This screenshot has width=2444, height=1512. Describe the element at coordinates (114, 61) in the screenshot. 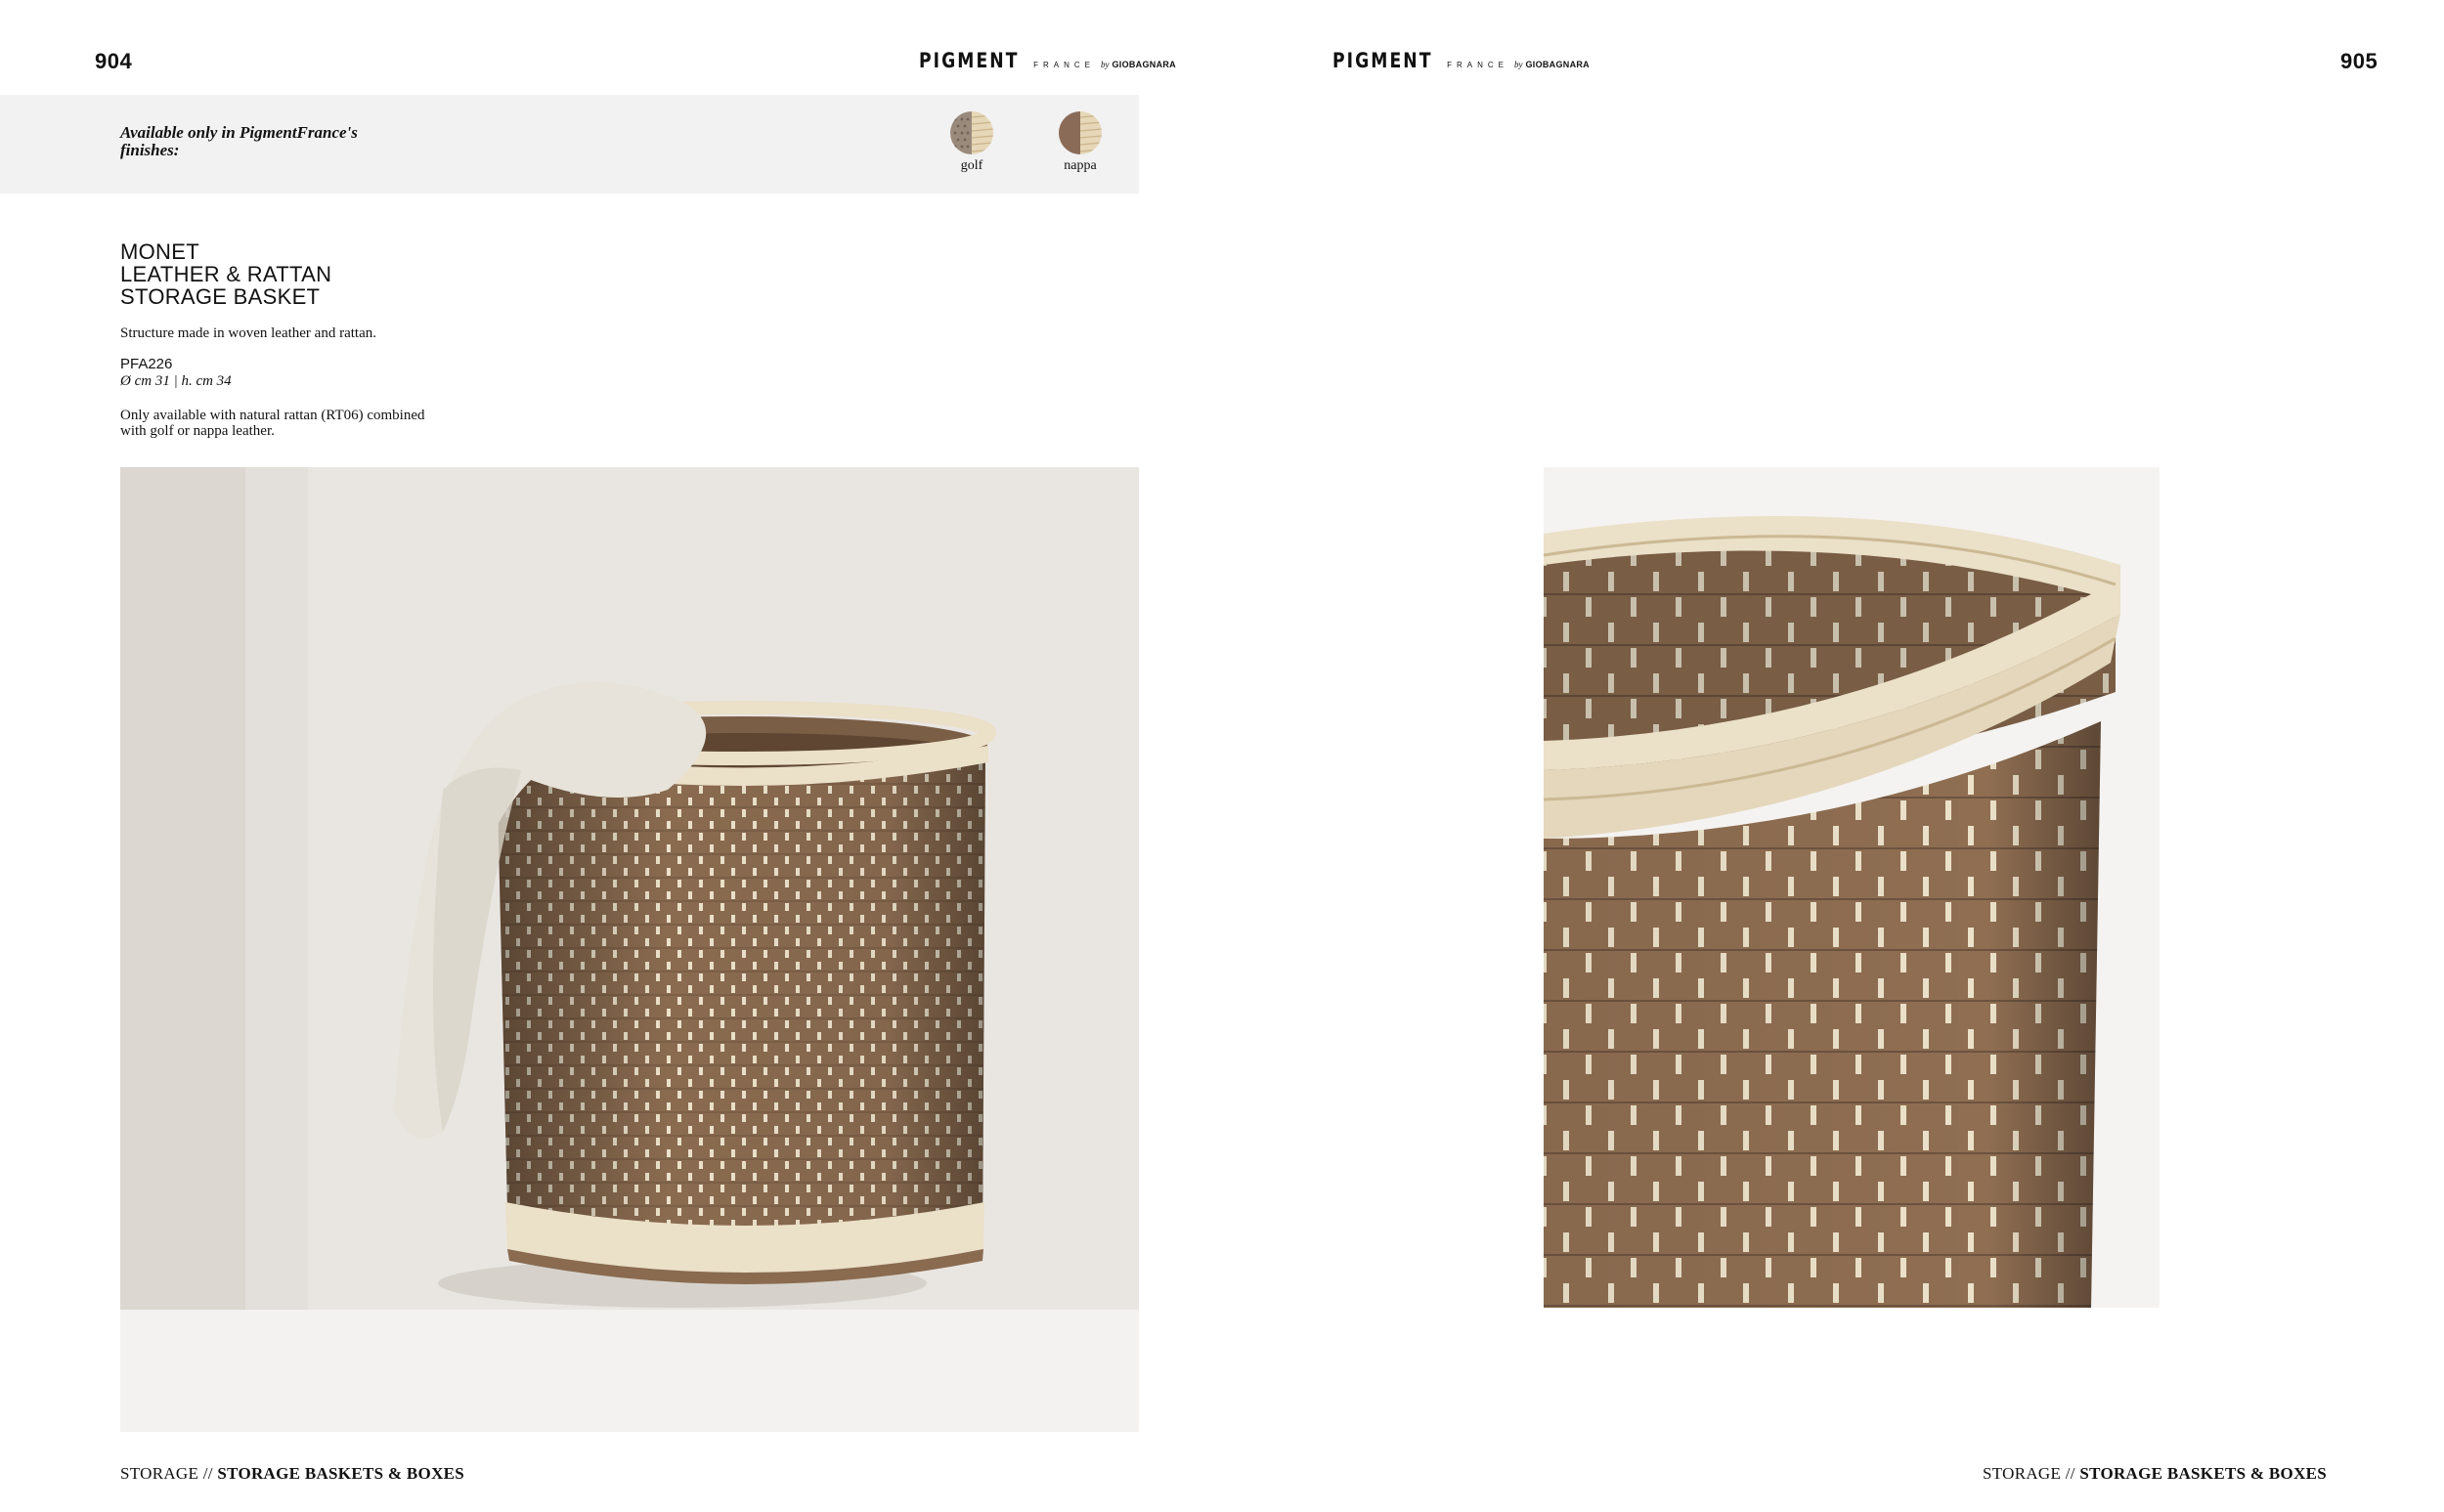

I see `page-number-left: 904` at that location.